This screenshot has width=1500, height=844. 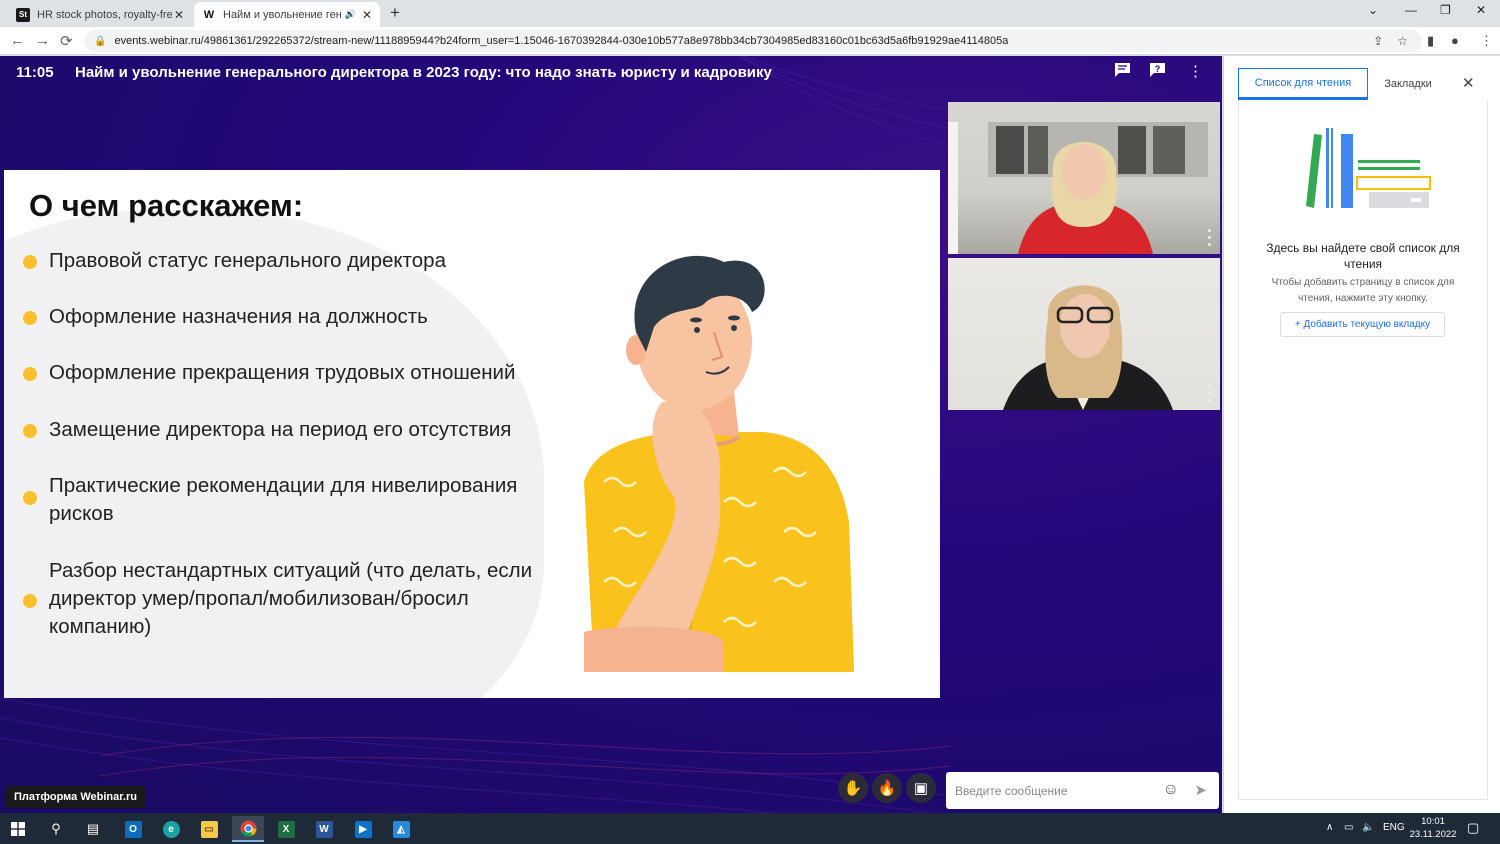 I want to click on add-current-tab-button: + Добавить текущую вкладку, so click(x=1362, y=324).